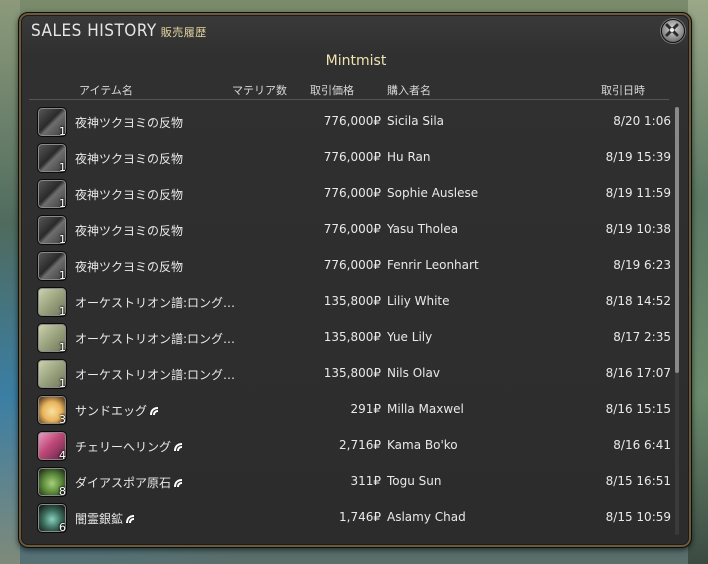 The image size is (708, 564). I want to click on buyer-name: Sicila Sila, so click(416, 121).